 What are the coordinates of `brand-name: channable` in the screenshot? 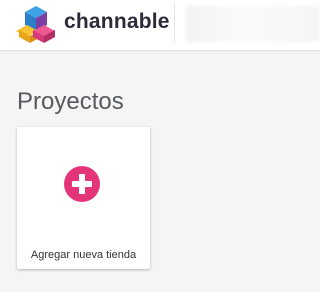 It's located at (117, 21).